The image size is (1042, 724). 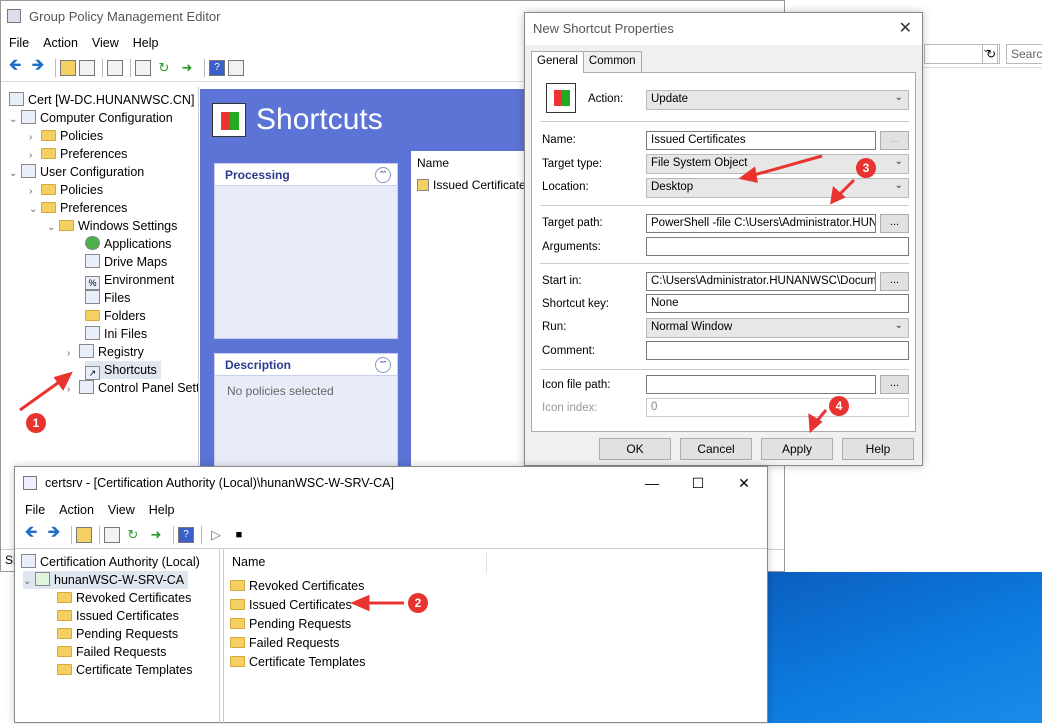 What do you see at coordinates (797, 449) in the screenshot?
I see `apply-button: Apply` at bounding box center [797, 449].